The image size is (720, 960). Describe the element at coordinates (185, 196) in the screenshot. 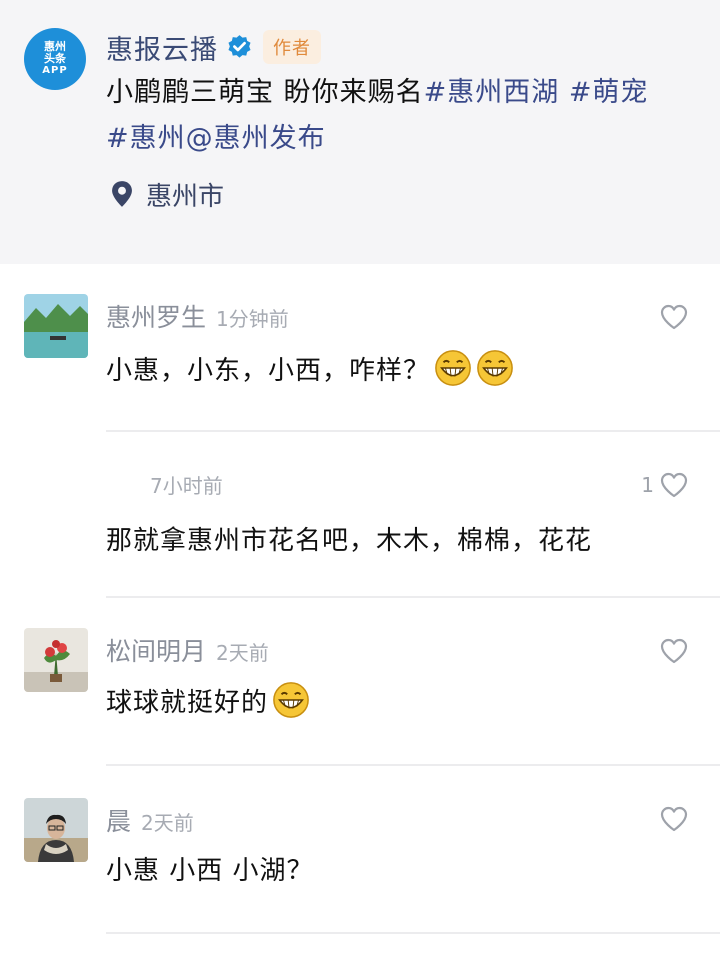

I see `location-label: 惠州市` at that location.